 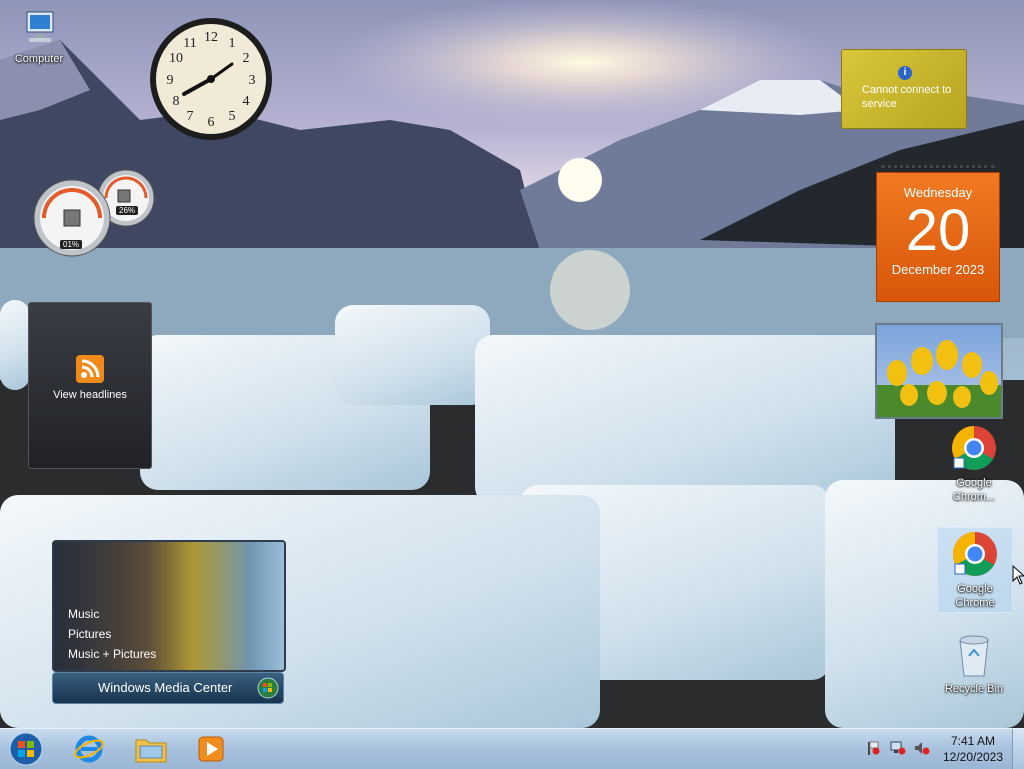 I want to click on computer-desktop-icon: Computer, so click(x=39, y=37).